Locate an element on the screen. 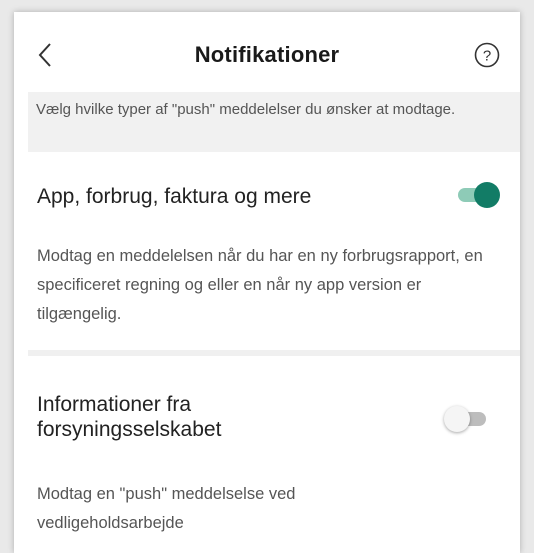 This screenshot has width=534, height=553. header: Notifikationer ? is located at coordinates (267, 52).